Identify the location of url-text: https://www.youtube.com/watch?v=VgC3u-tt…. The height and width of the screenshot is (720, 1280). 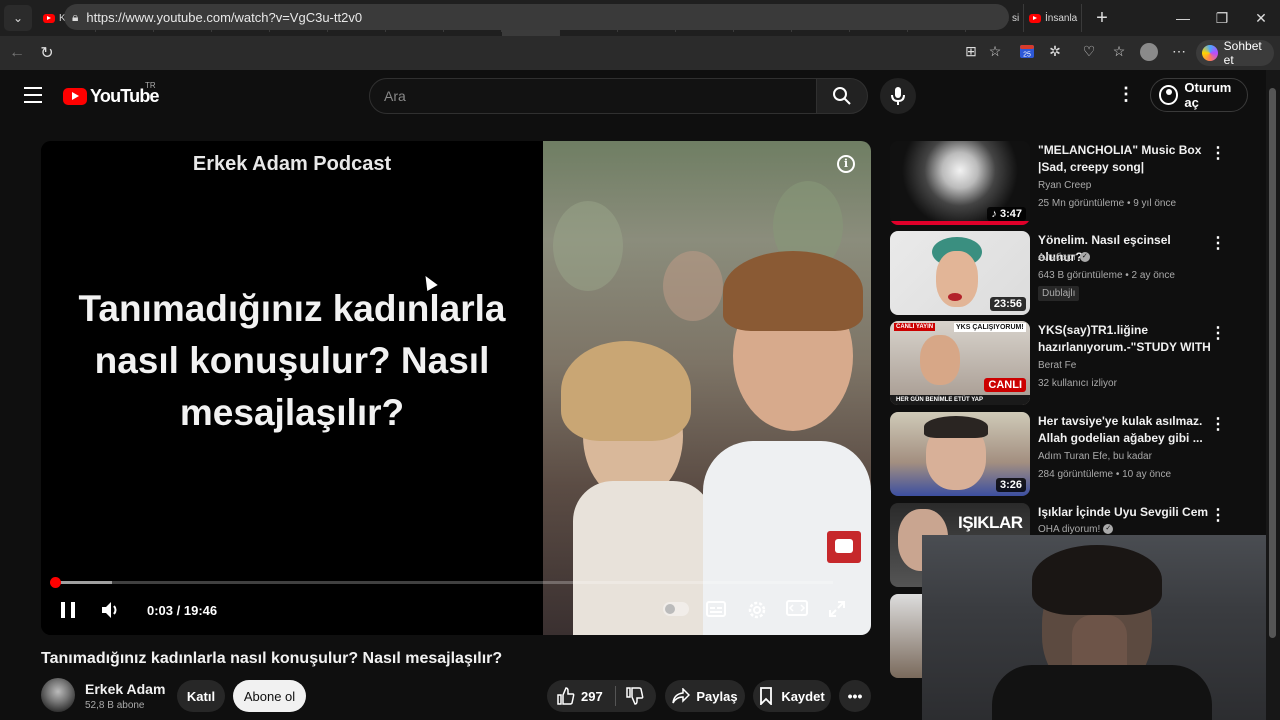
(224, 17).